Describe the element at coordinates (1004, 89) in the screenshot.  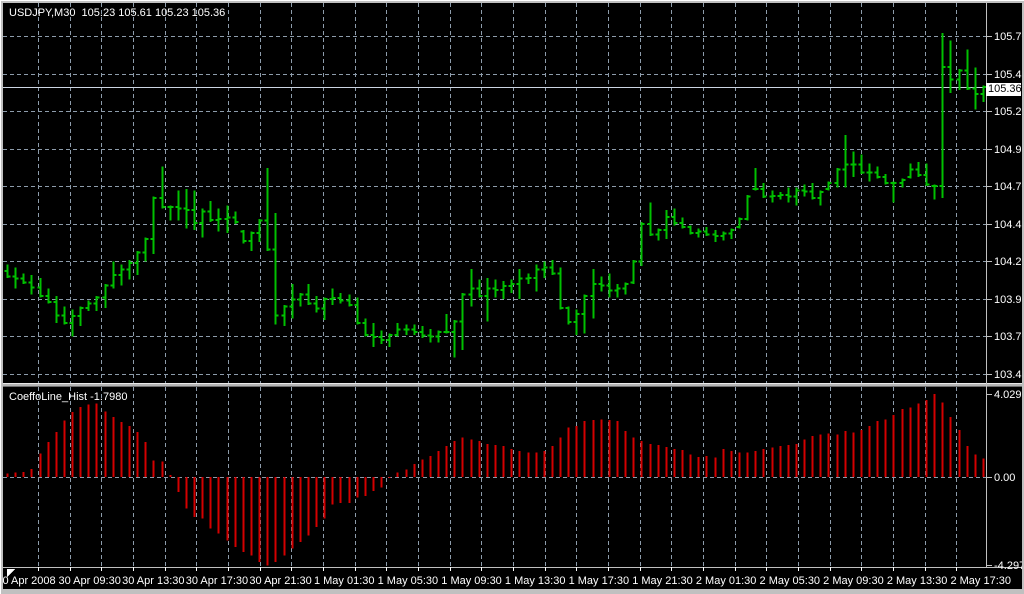
I see `current-price-tag: 105.36` at that location.